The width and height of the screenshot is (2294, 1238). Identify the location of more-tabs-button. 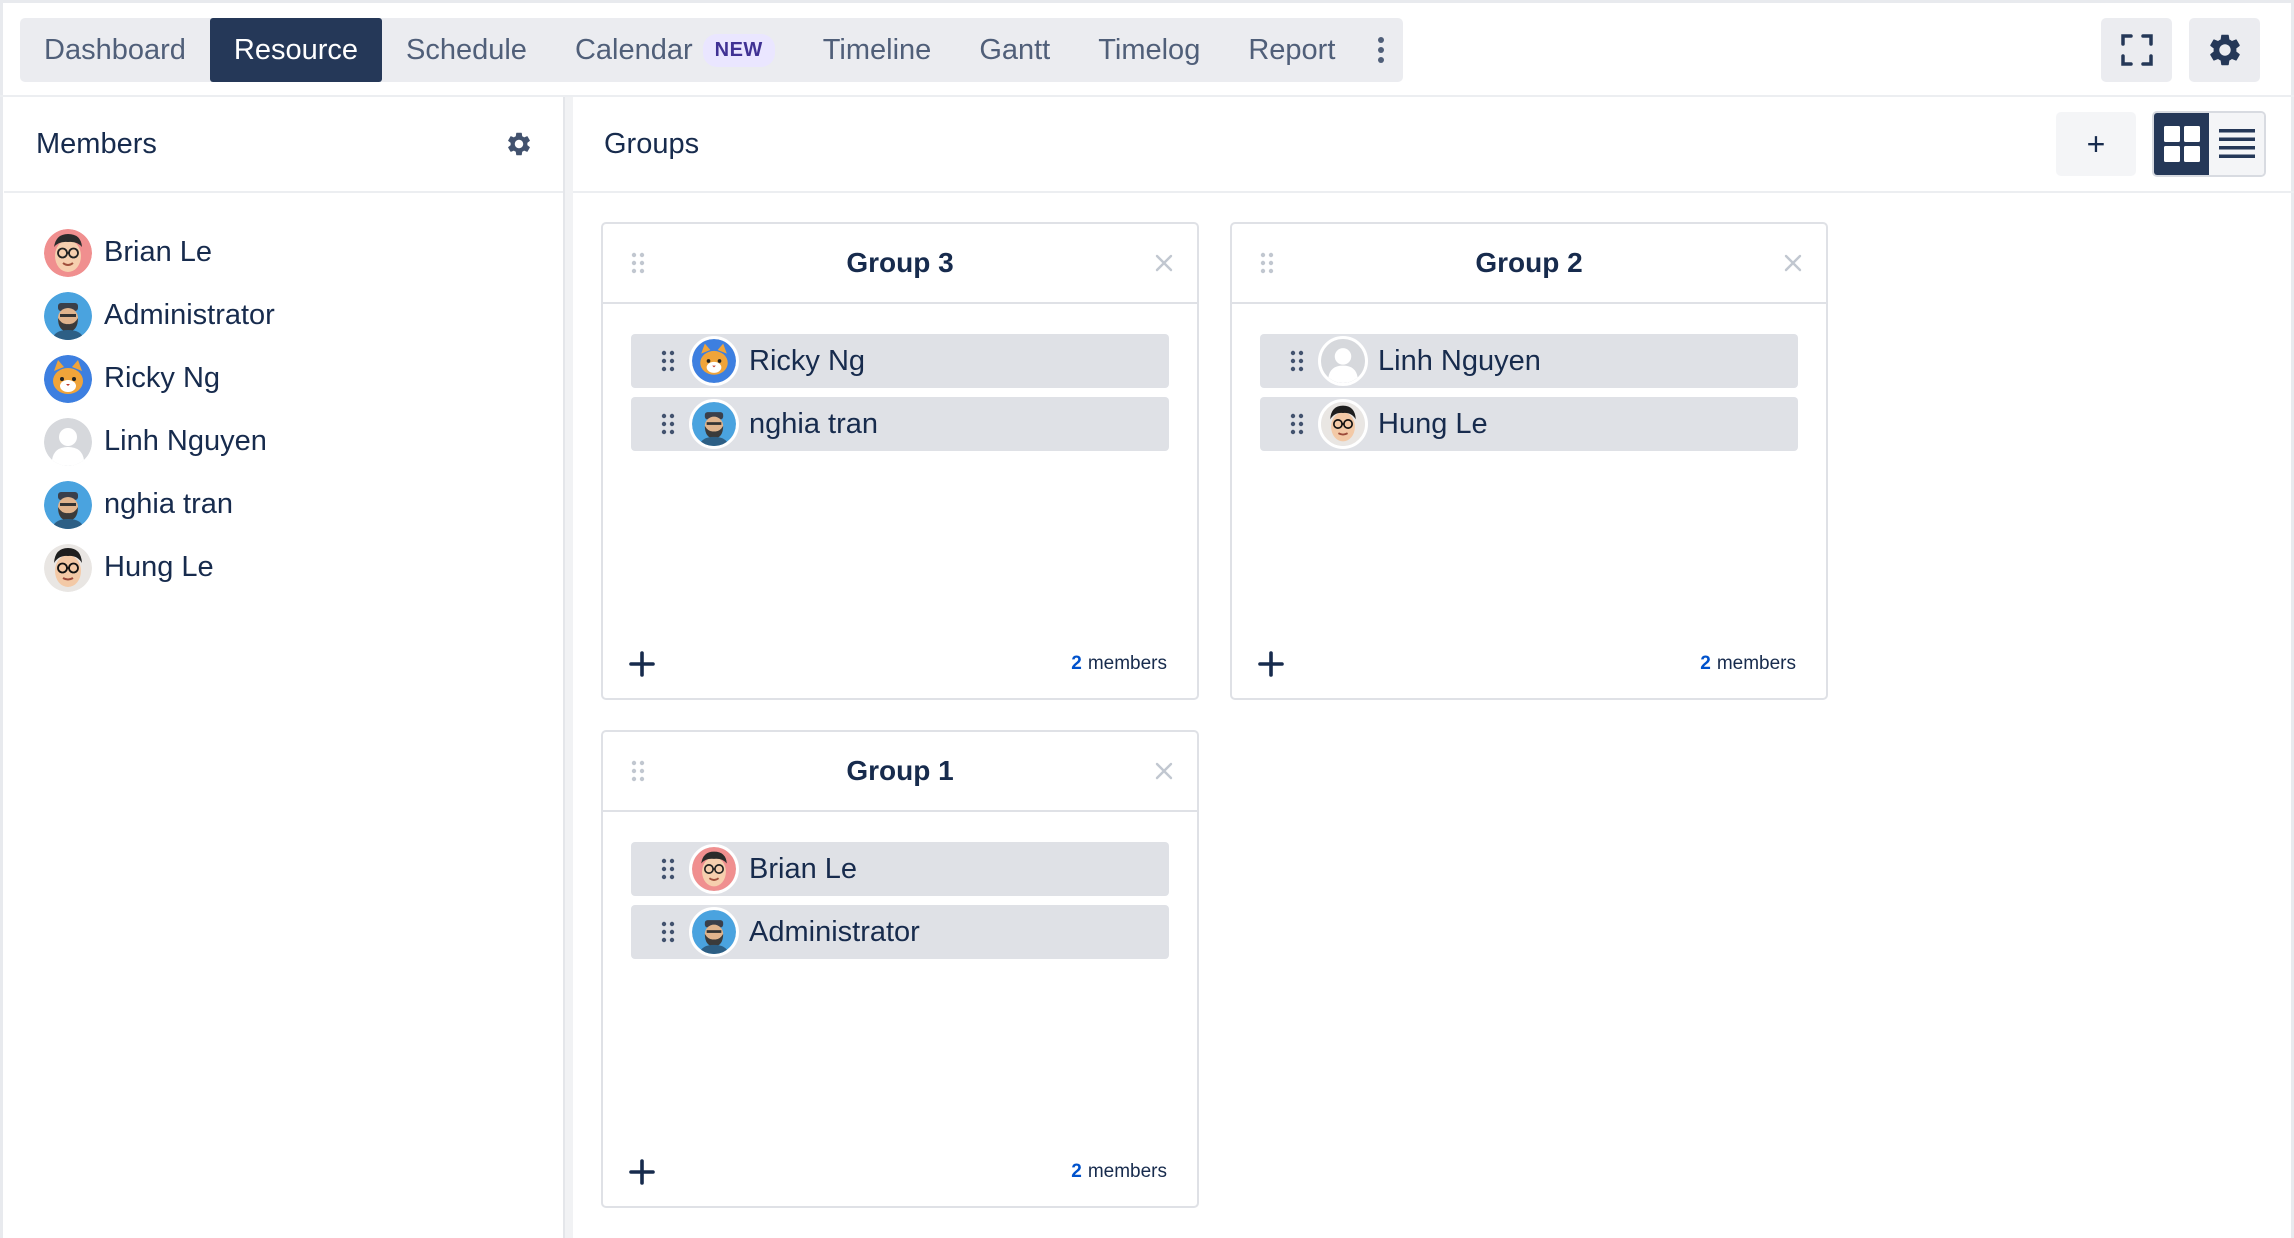
(1381, 50).